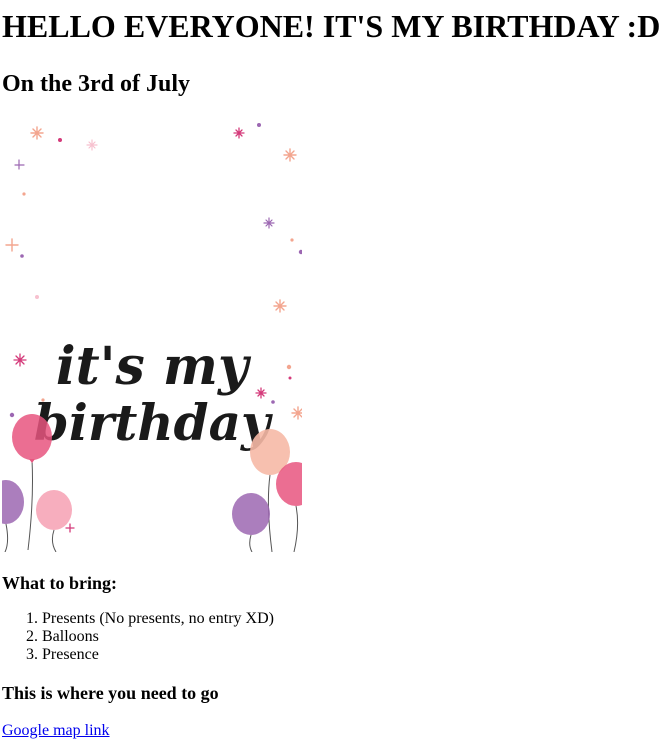 Image resolution: width=670 pixels, height=750 pixels. Describe the element at coordinates (153, 422) in the screenshot. I see `card-line-2: birthday` at that location.